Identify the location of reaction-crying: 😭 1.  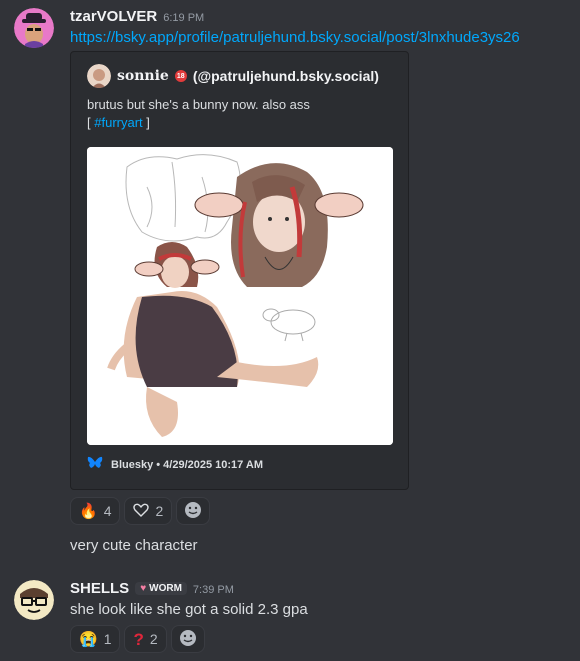
(95, 639).